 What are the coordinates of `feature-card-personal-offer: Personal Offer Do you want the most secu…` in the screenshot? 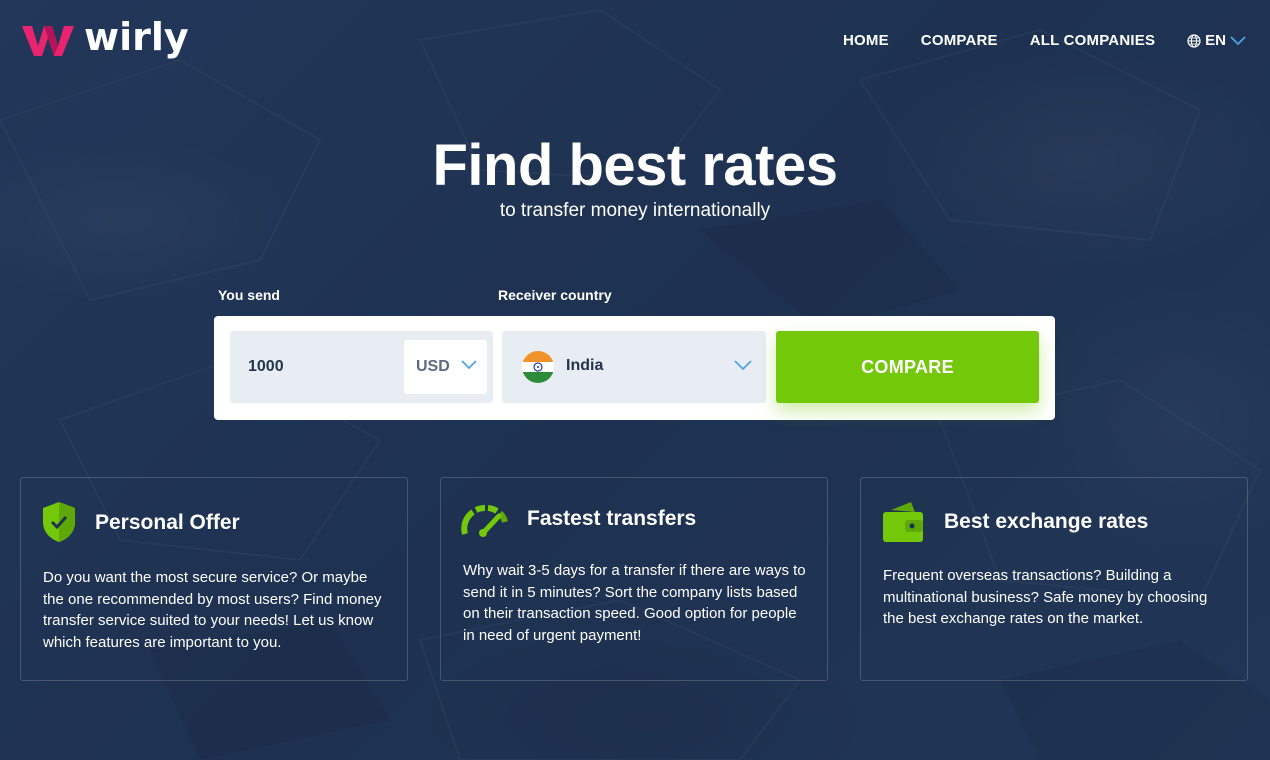 It's located at (214, 579).